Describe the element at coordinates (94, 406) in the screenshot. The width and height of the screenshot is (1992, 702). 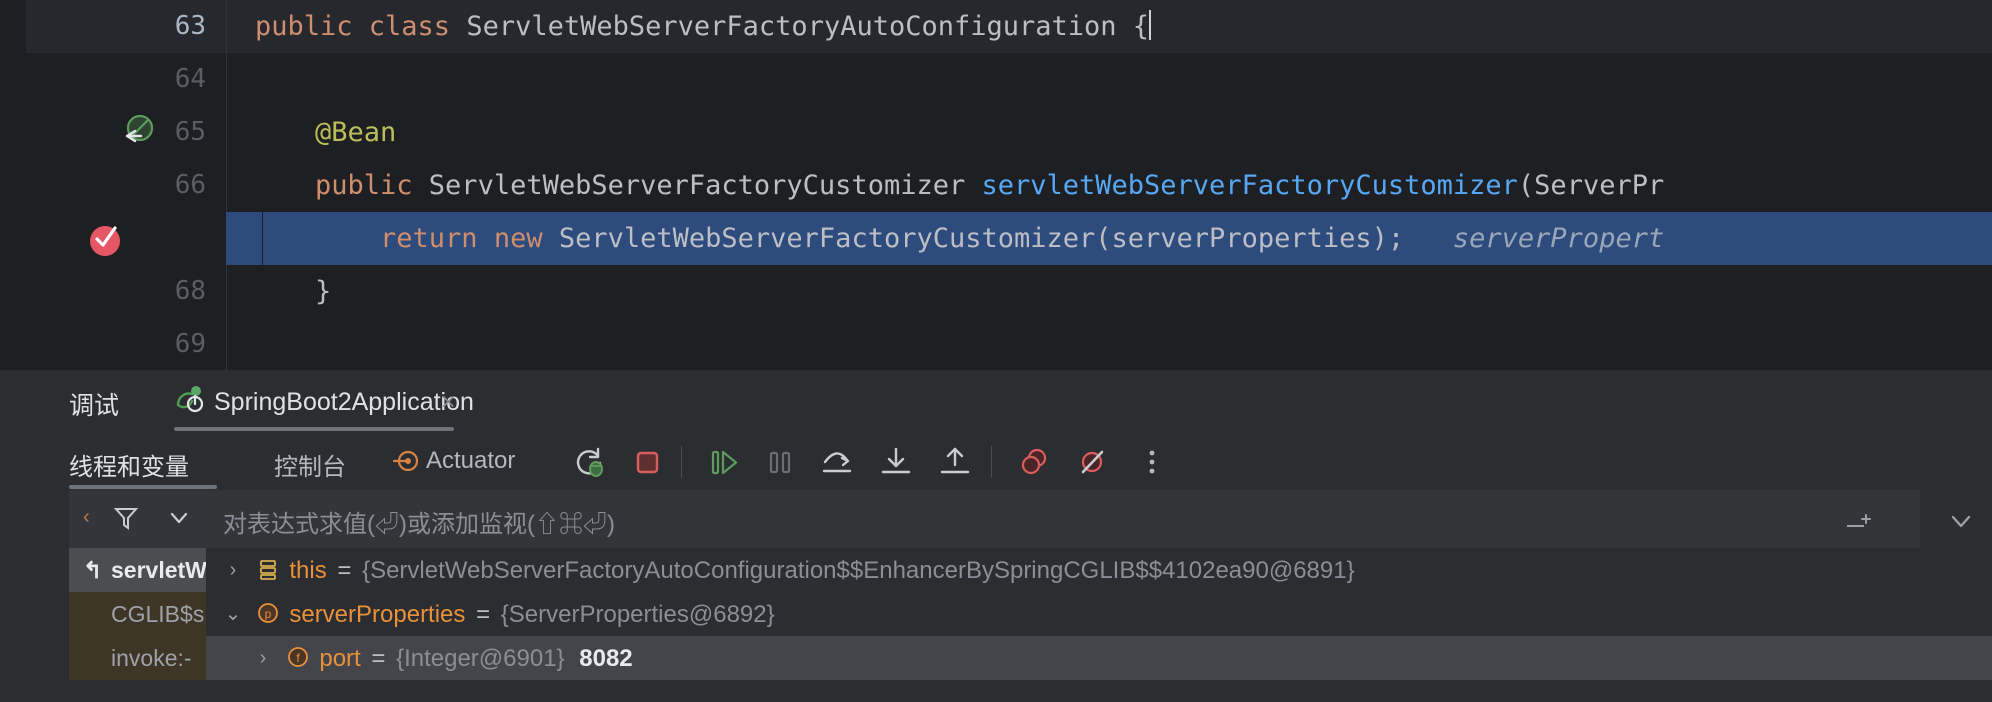
I see `debug-window-title: 调试` at that location.